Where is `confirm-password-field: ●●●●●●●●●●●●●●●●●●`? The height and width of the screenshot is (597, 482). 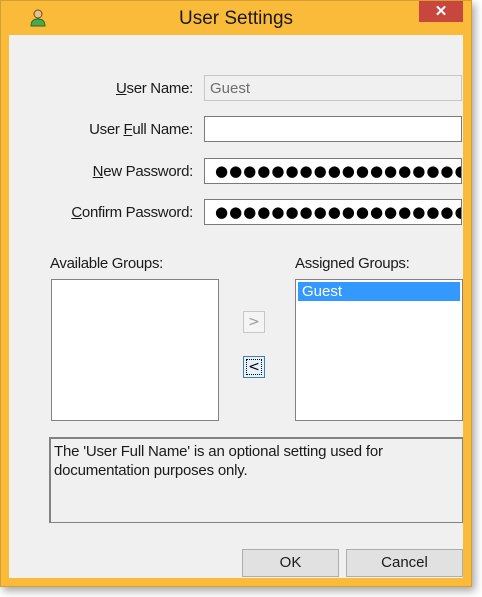 confirm-password-field: ●●●●●●●●●●●●●●●●●● is located at coordinates (333, 212).